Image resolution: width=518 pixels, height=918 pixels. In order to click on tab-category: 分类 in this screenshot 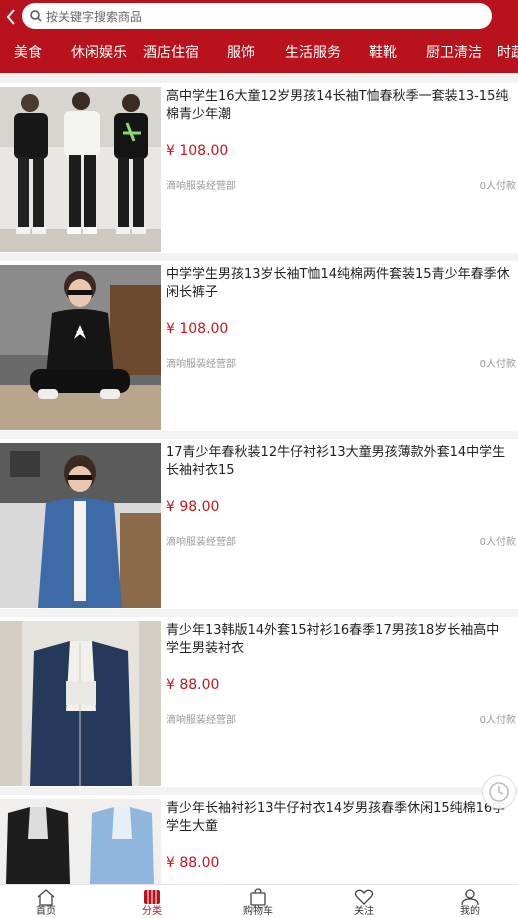, I will do `click(152, 901)`.